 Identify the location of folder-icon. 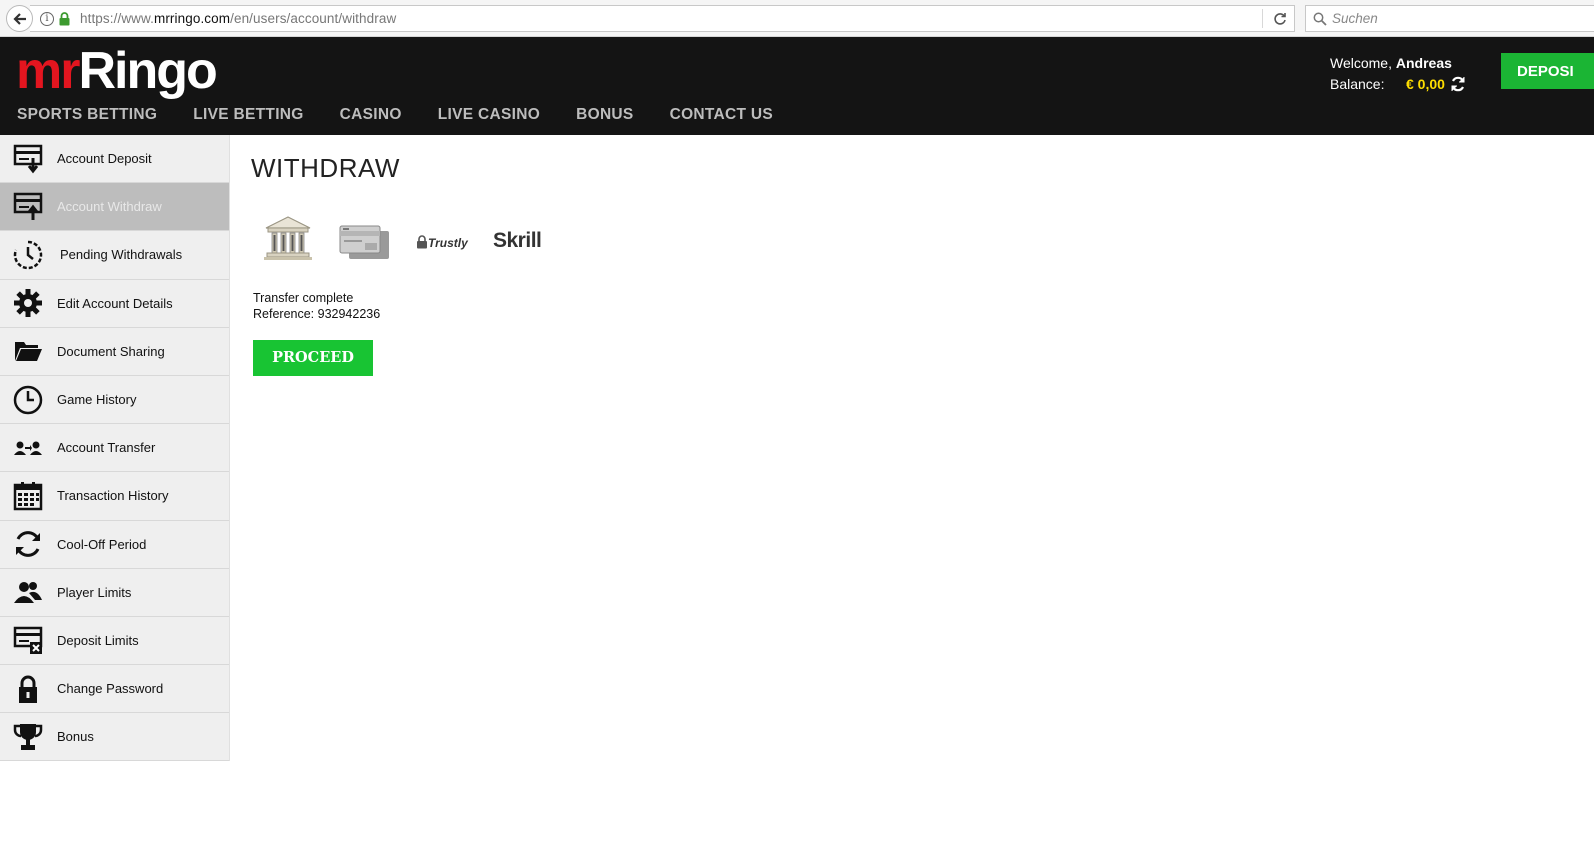
(28, 351).